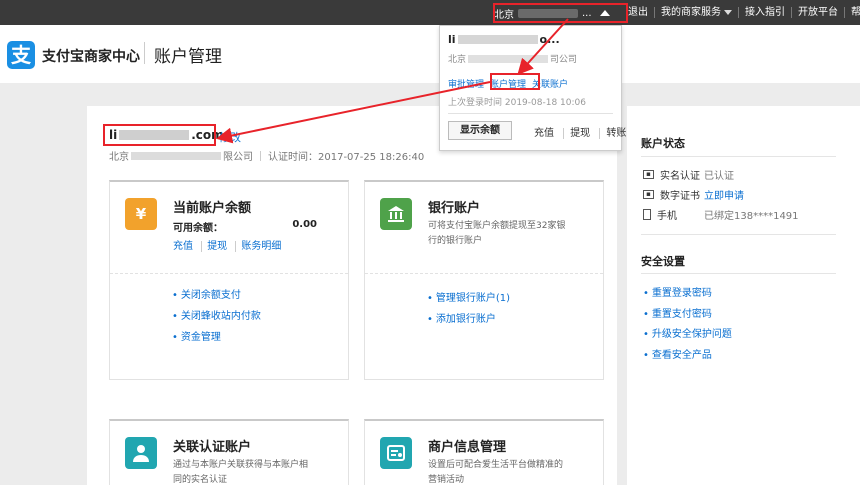 Image resolution: width=860 pixels, height=485 pixels. I want to click on arrow-to-account-name, so click(353, 112).